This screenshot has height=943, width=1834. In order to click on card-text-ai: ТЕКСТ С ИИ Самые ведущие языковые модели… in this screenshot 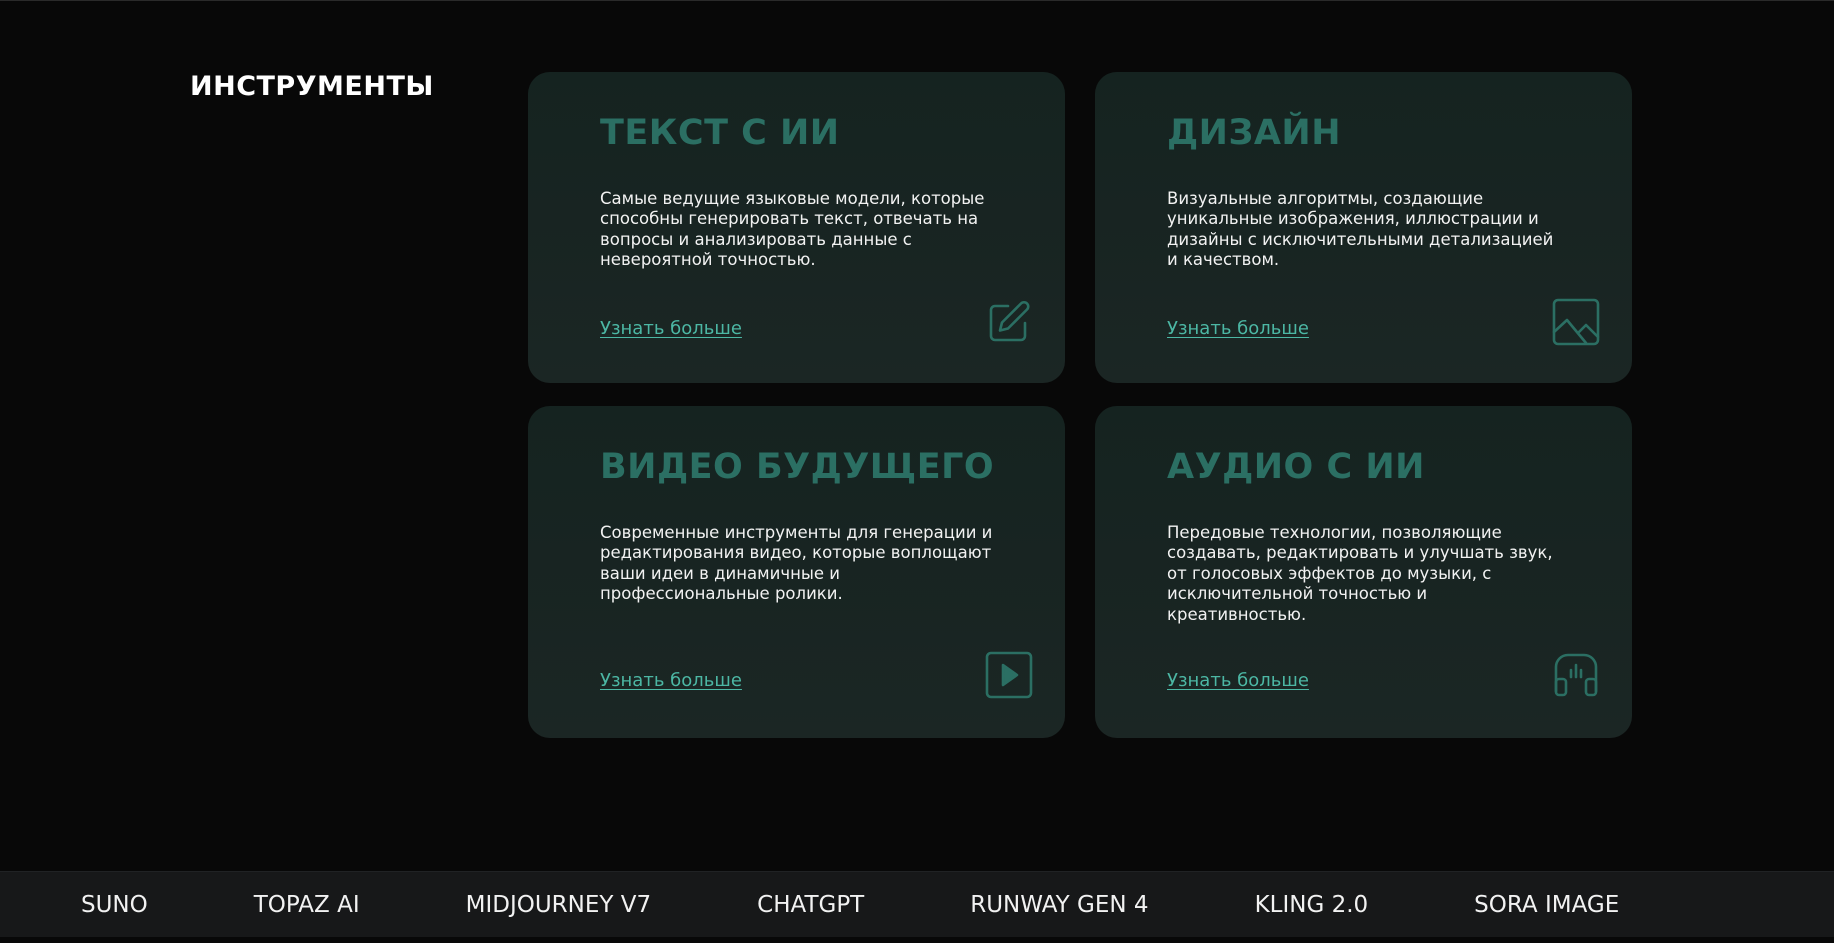, I will do `click(796, 227)`.